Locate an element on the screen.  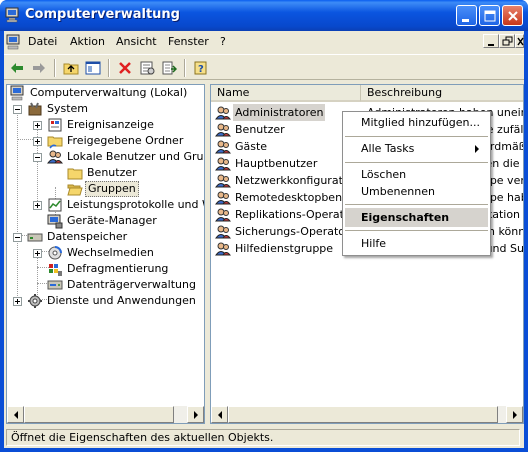
tree-item-label: Geräte-Manager is located at coordinates (112, 220).